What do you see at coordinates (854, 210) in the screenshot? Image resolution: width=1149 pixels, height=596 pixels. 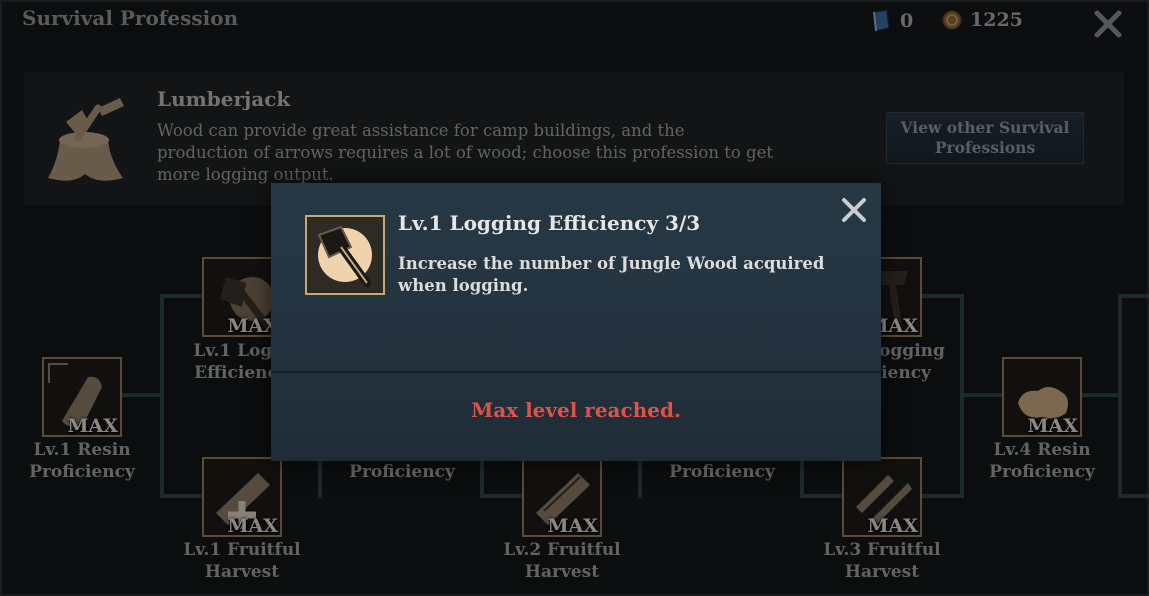 I see `close-icon` at bounding box center [854, 210].